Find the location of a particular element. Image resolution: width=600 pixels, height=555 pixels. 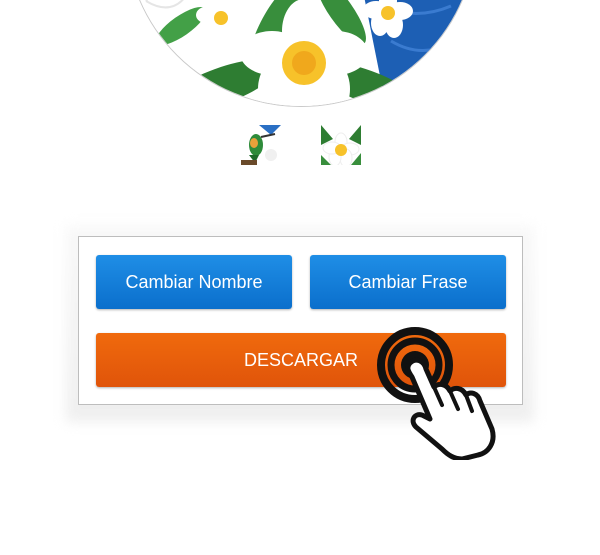

flower-icon is located at coordinates (341, 145).